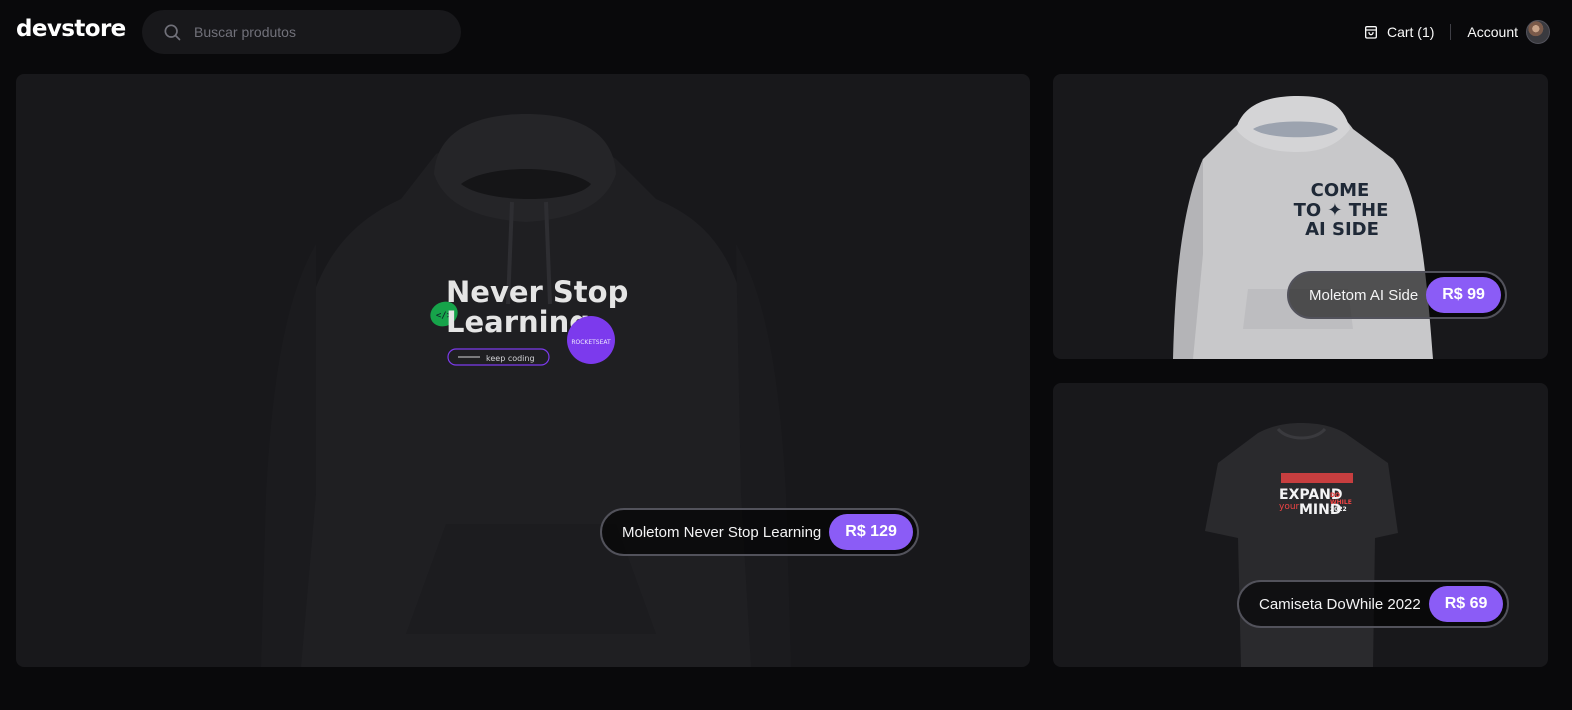  I want to click on user-nav: Cart (1) Account, so click(1456, 32).